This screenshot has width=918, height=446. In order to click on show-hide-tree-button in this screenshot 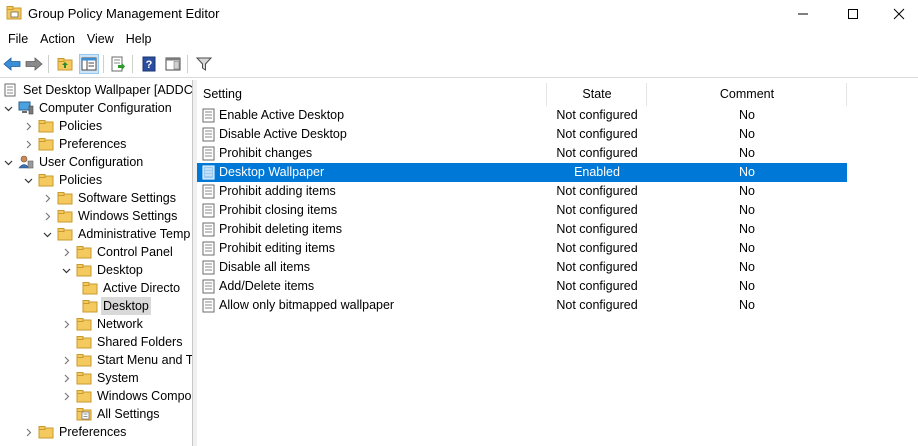, I will do `click(89, 64)`.